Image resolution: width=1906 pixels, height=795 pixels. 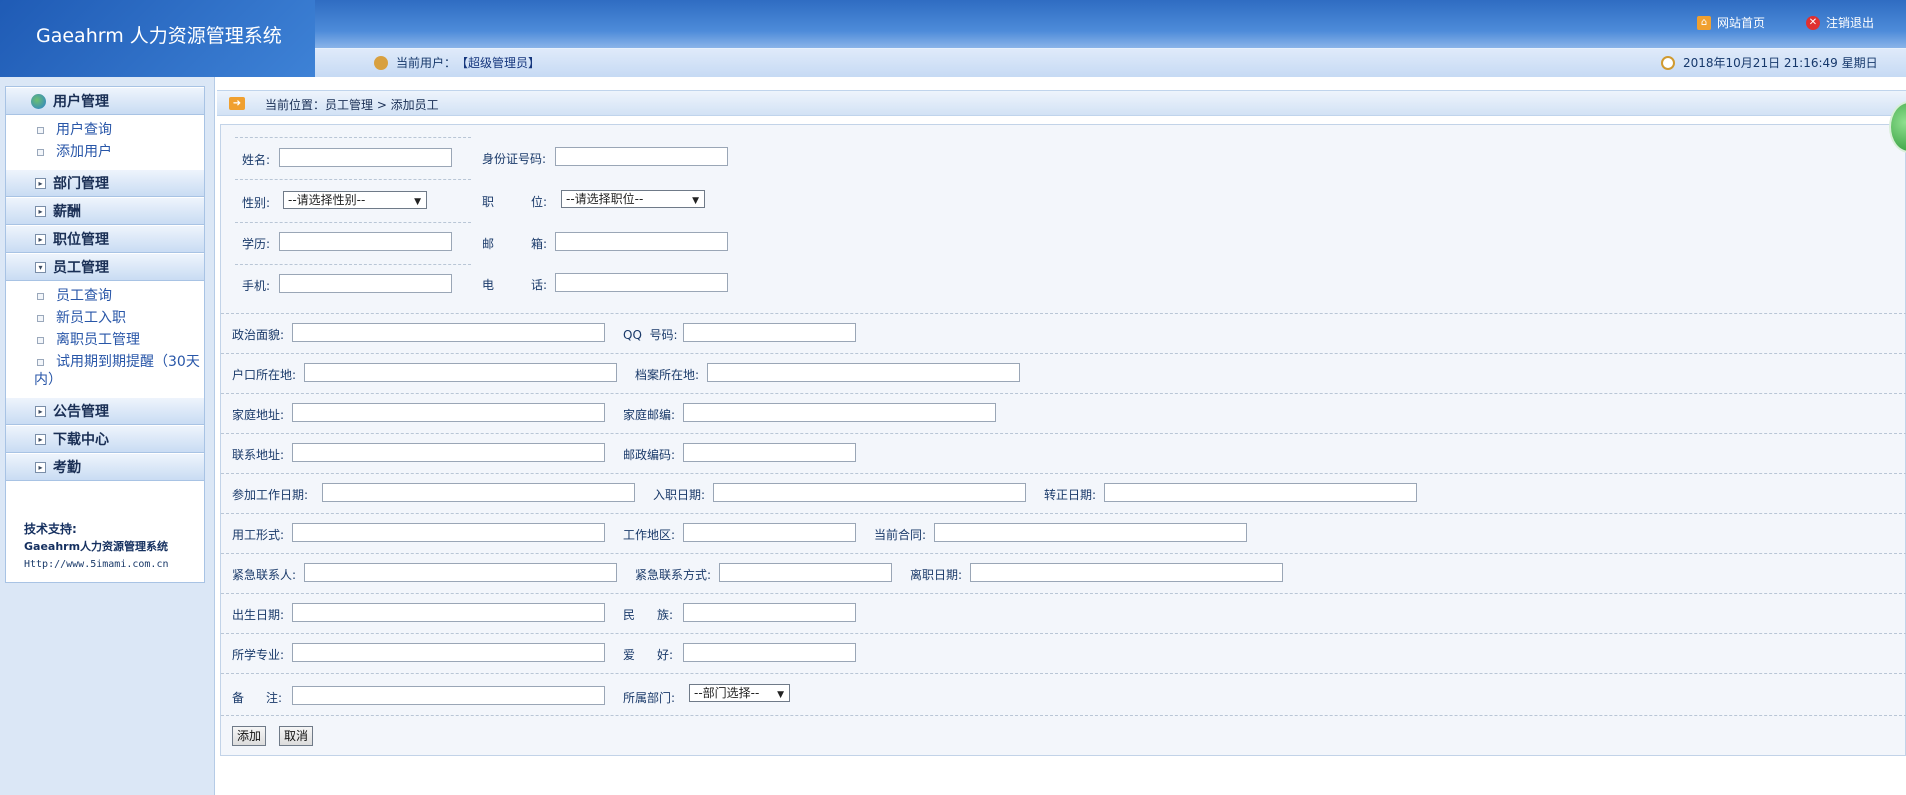 I want to click on leave-date-input, so click(x=1126, y=572).